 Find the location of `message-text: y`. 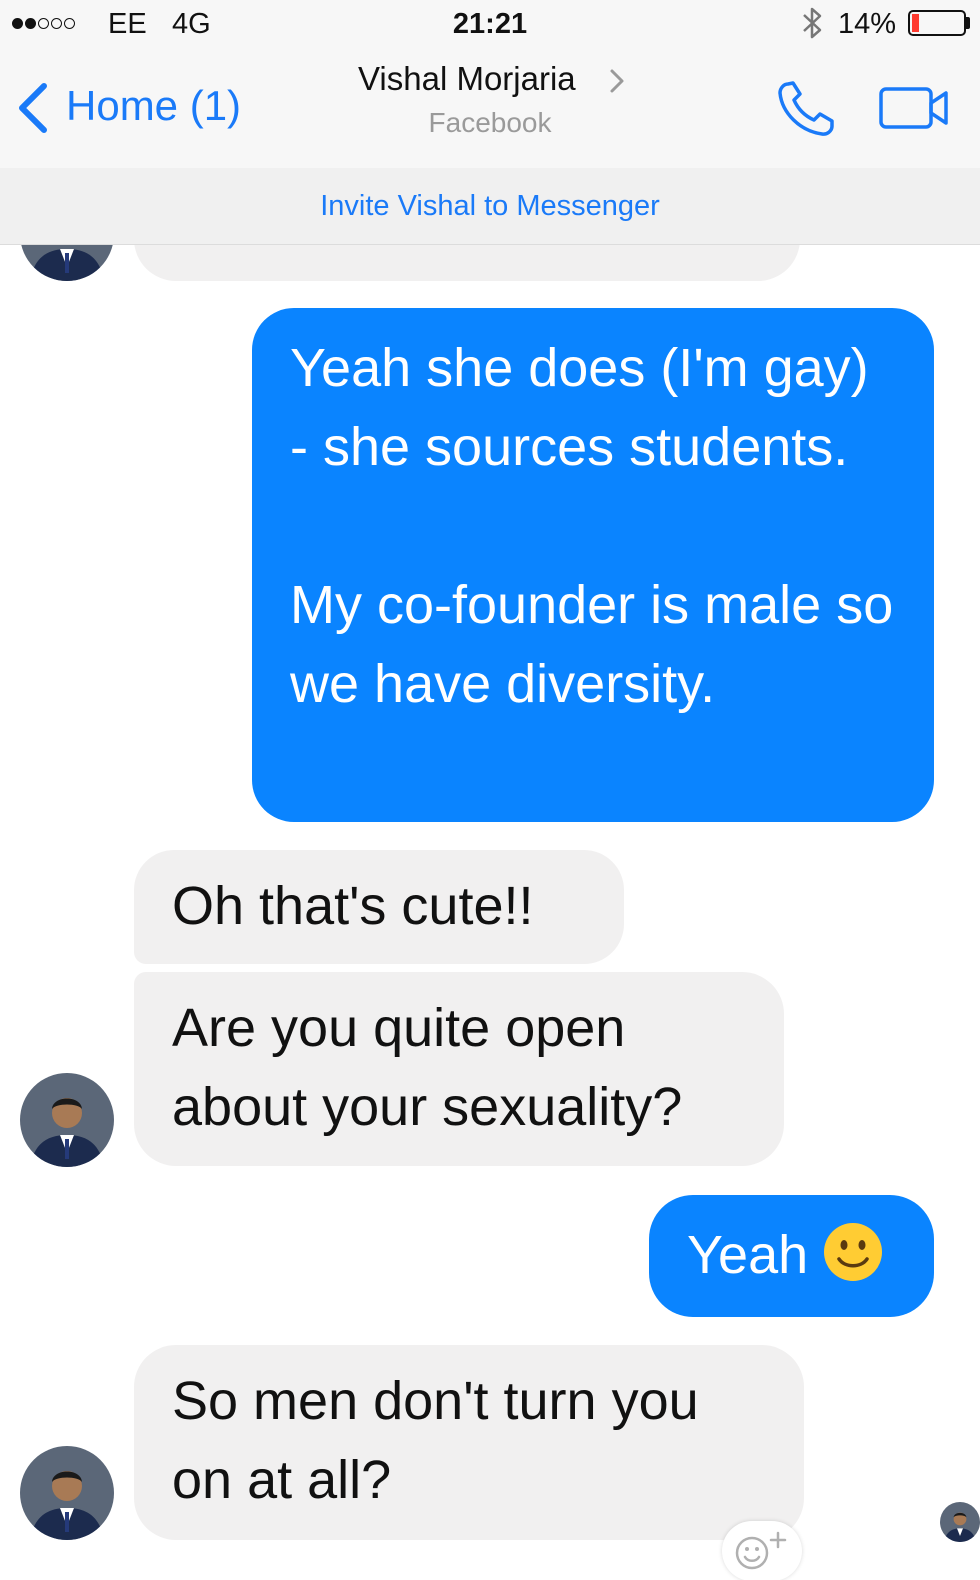

message-text: y is located at coordinates (467, 248).